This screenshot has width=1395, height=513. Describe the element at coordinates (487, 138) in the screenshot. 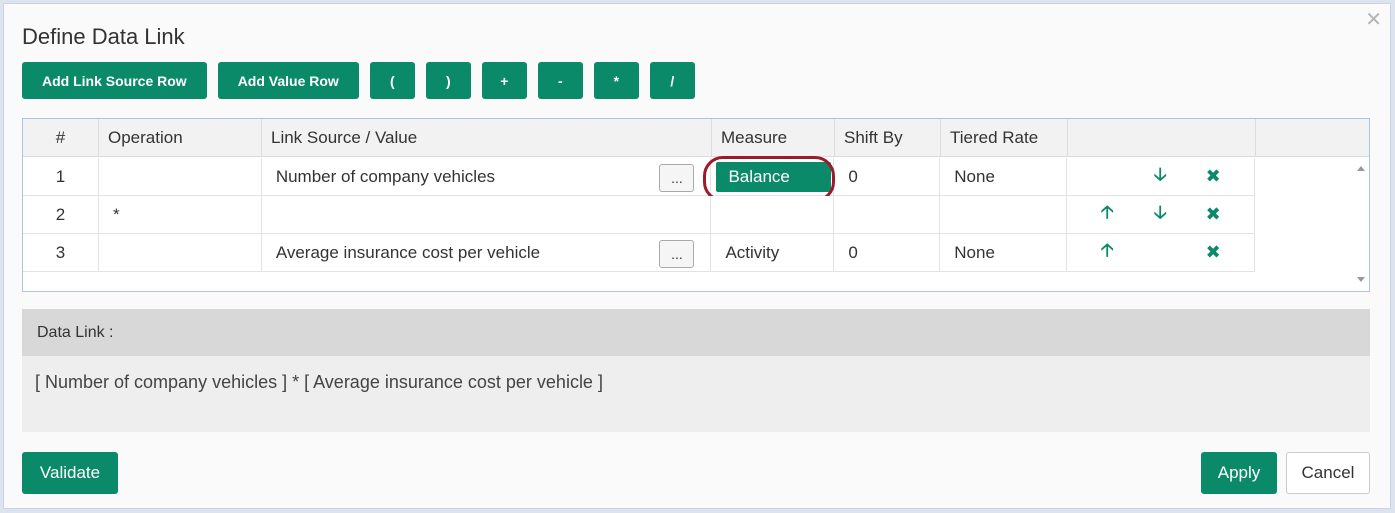

I see `header-link-source: Link Source / Value` at that location.